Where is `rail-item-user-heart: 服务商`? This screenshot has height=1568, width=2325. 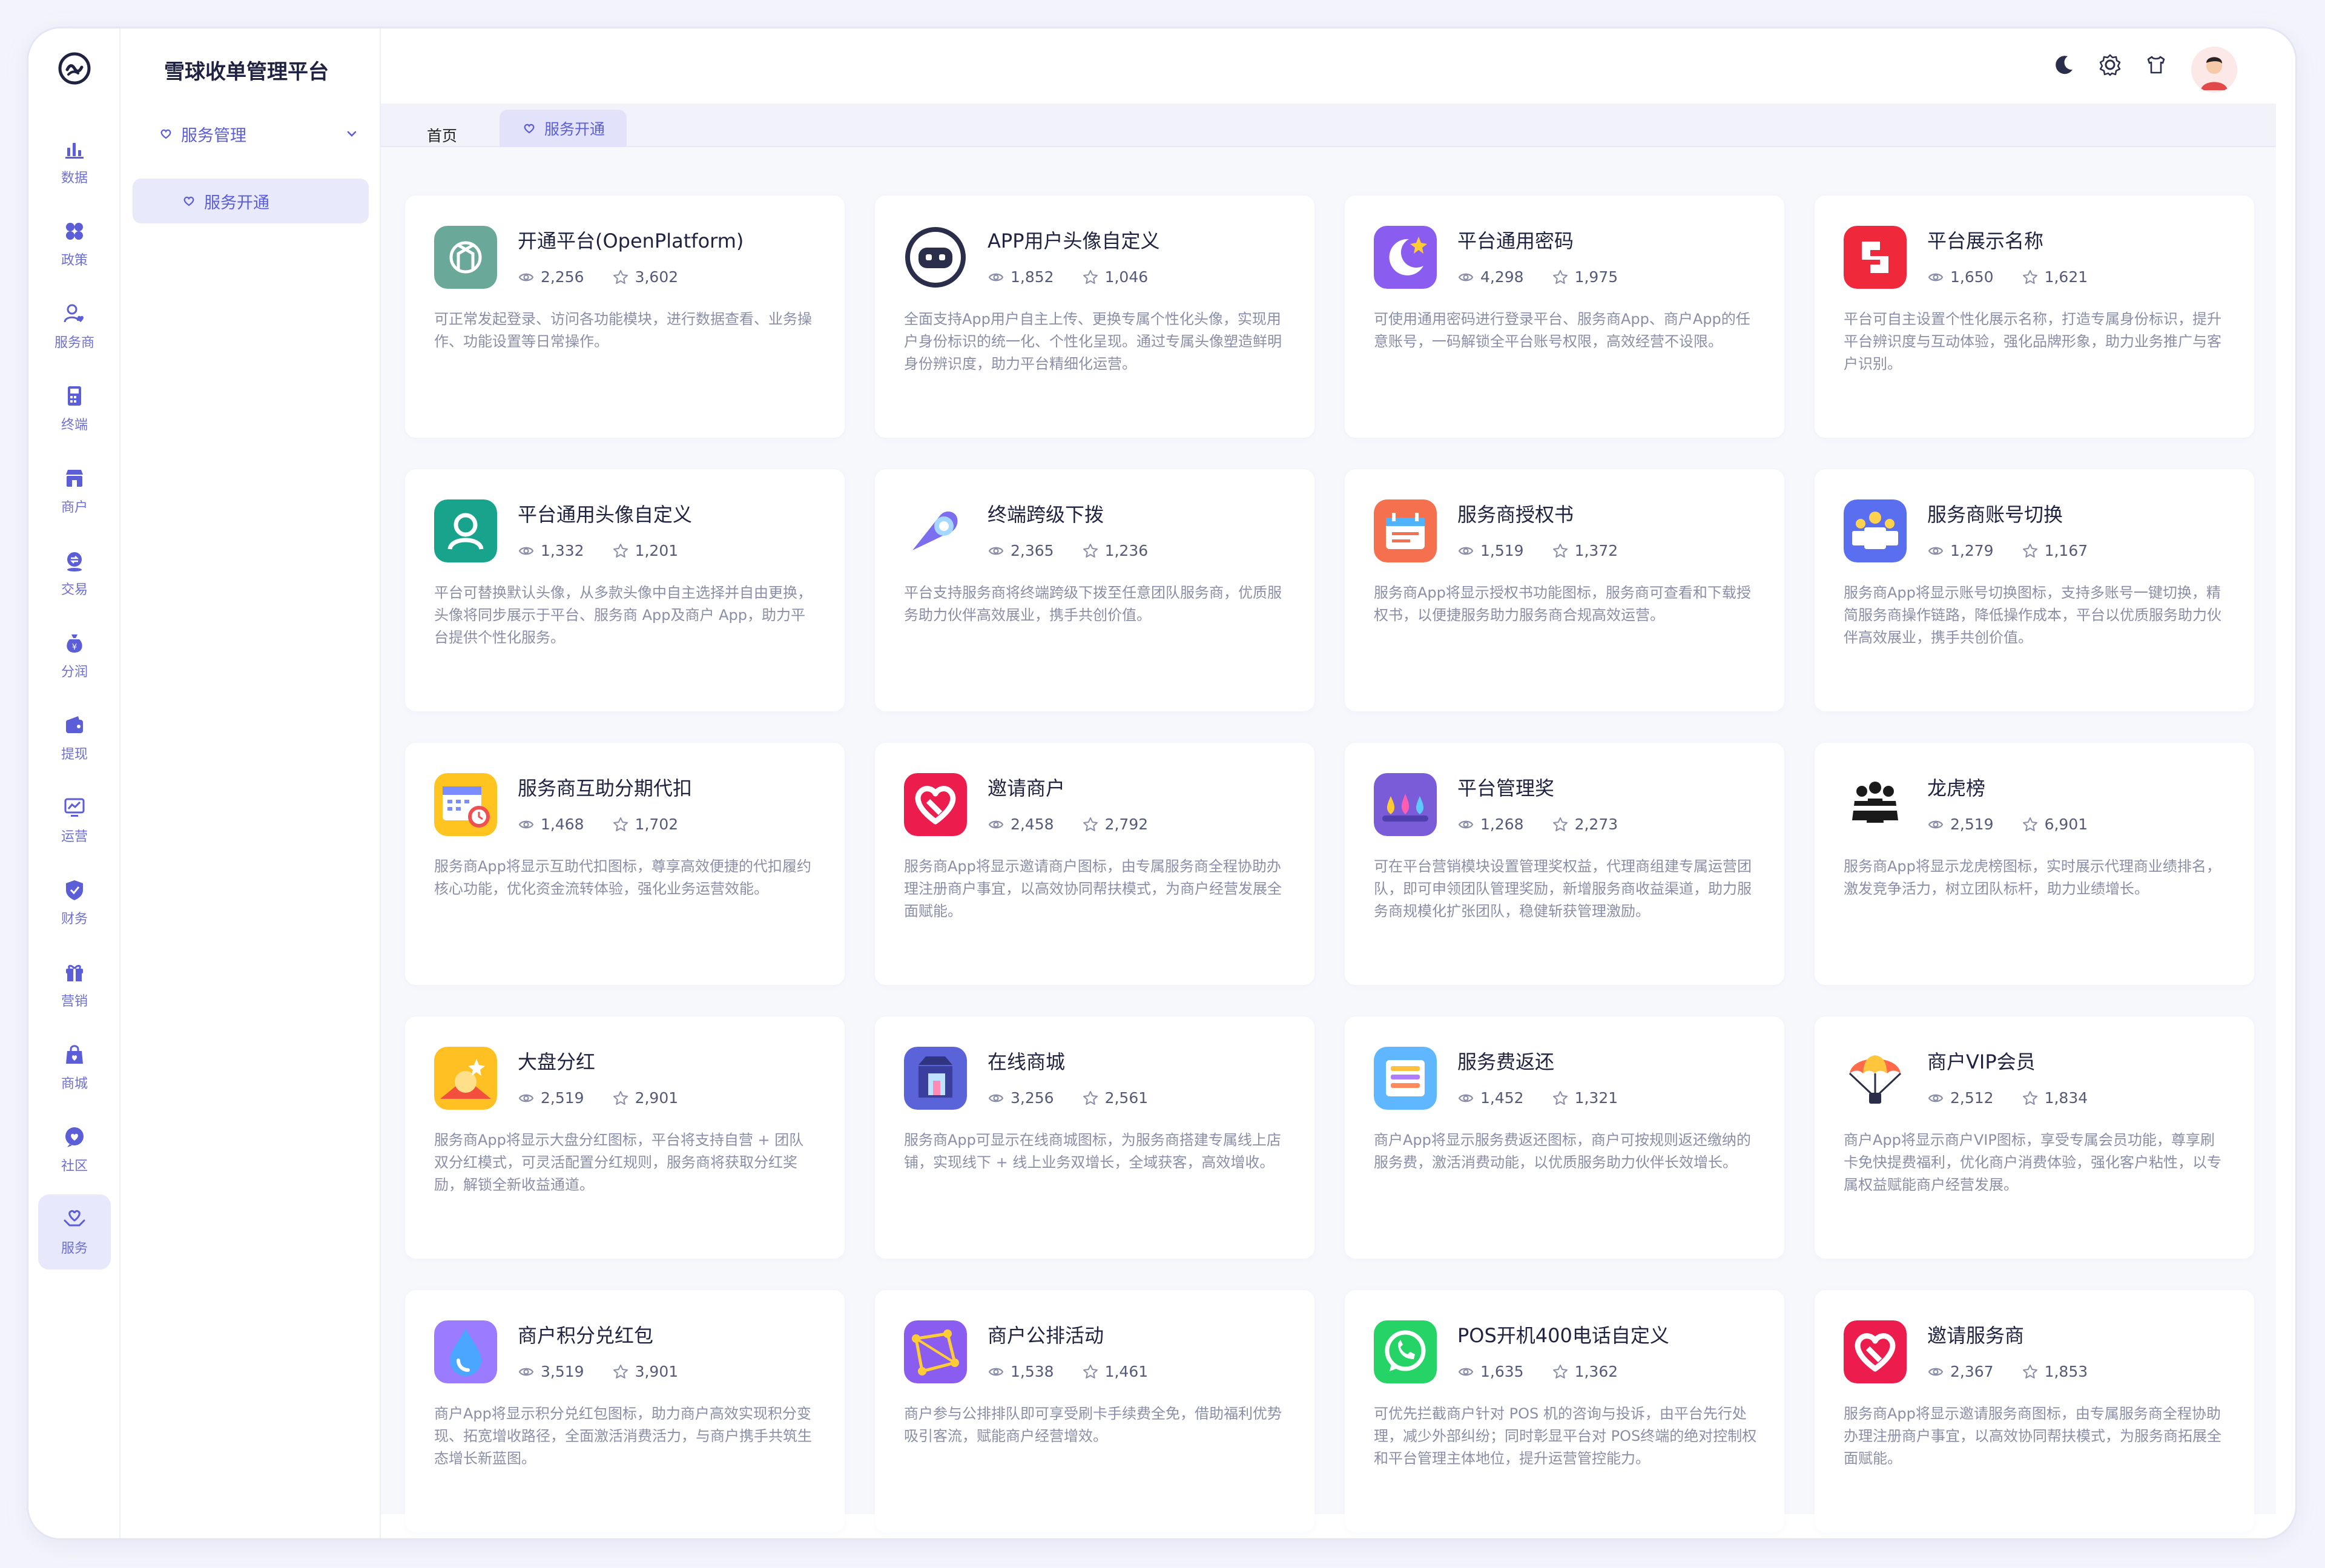
rail-item-user-heart: 服务商 is located at coordinates (74, 326).